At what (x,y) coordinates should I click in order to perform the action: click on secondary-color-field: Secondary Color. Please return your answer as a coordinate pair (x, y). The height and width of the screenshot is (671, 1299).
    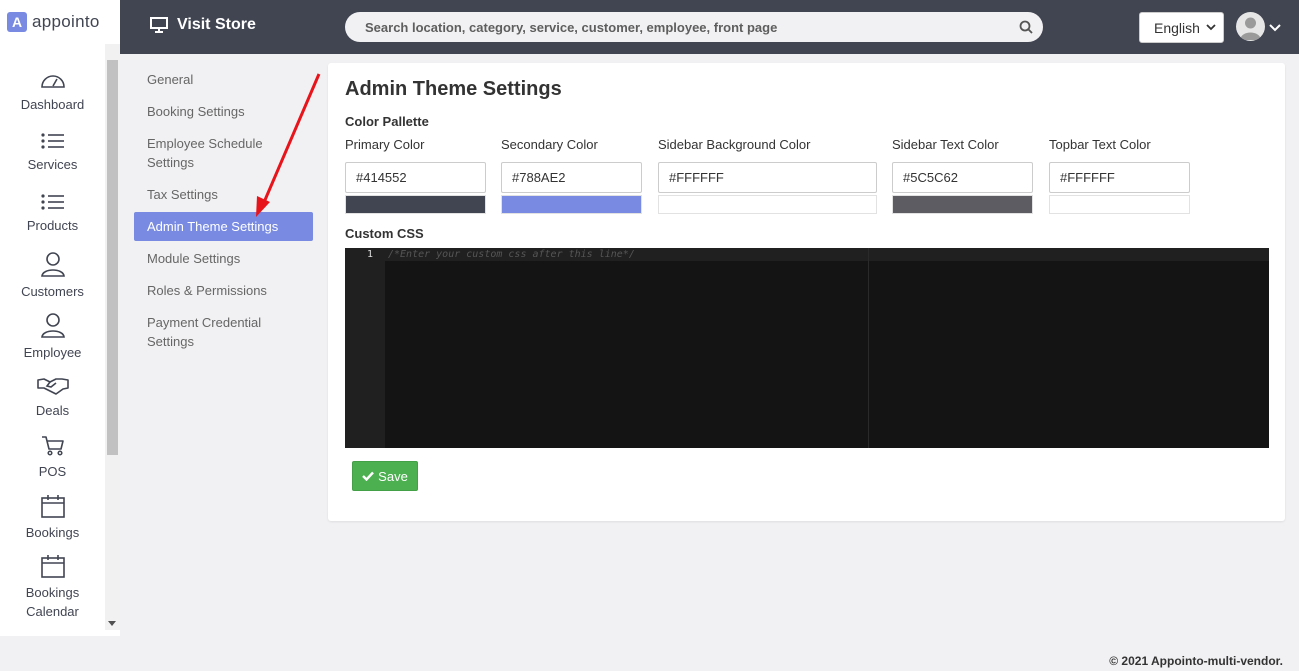
    Looking at the image, I should click on (571, 175).